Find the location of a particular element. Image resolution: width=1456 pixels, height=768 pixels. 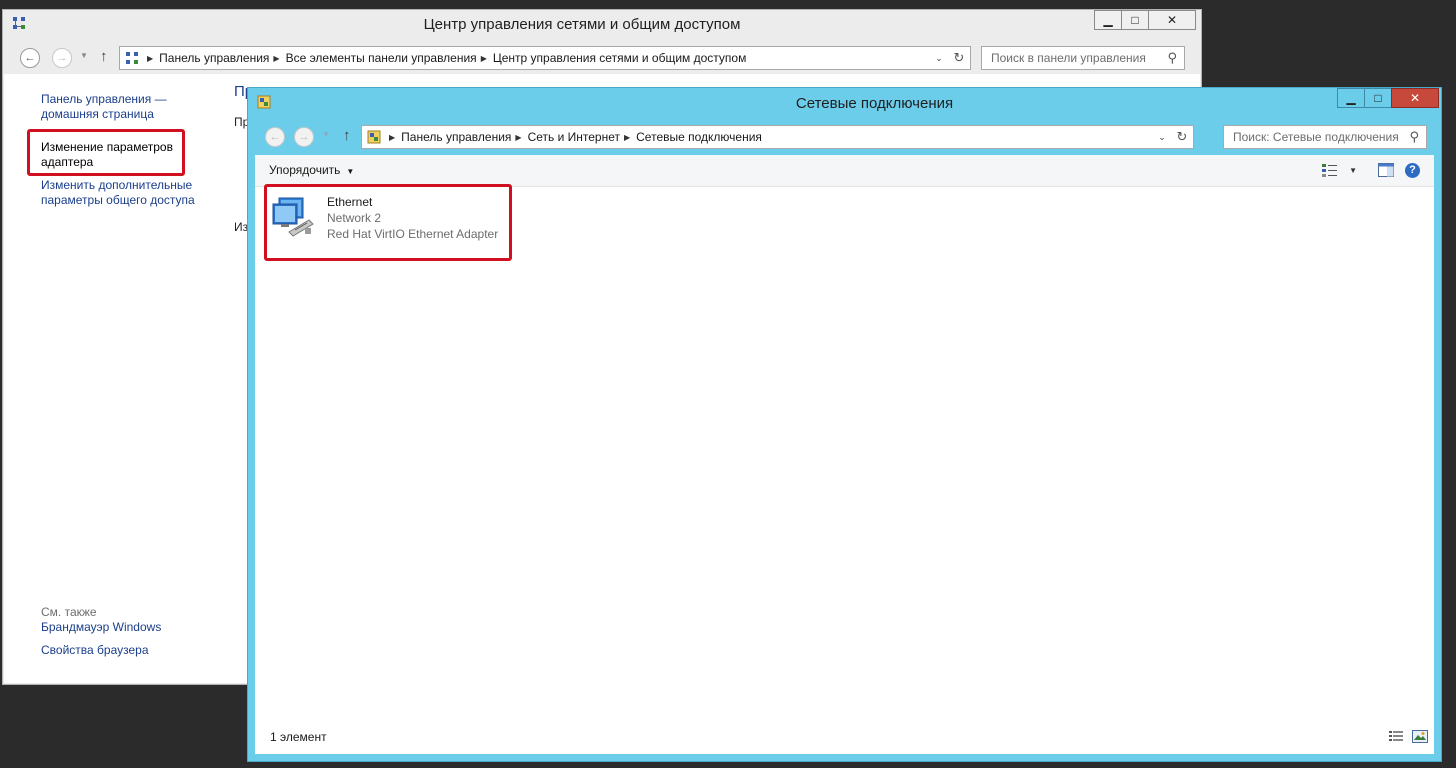

preview-pane-icon is located at coordinates (1386, 170).